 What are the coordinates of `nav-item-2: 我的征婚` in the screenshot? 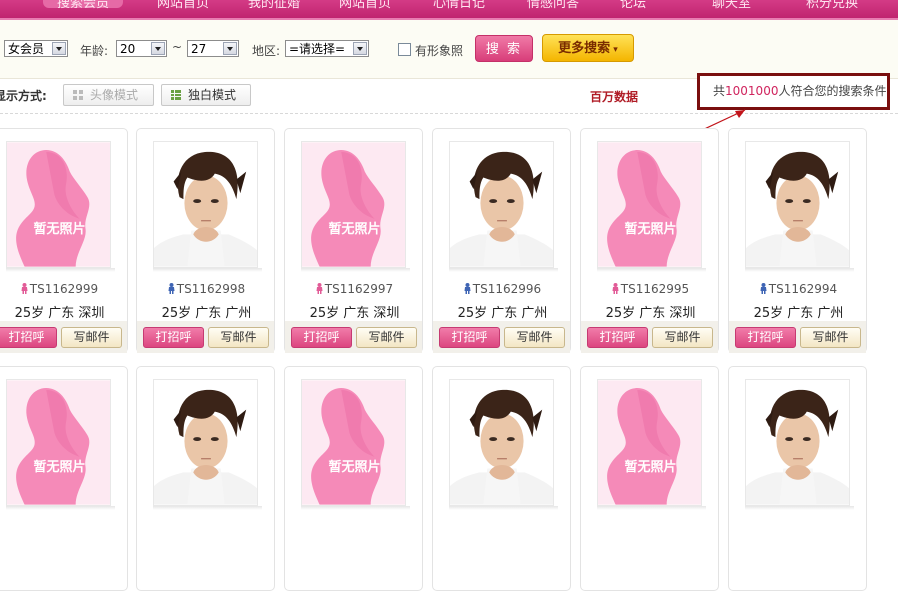 It's located at (274, 5).